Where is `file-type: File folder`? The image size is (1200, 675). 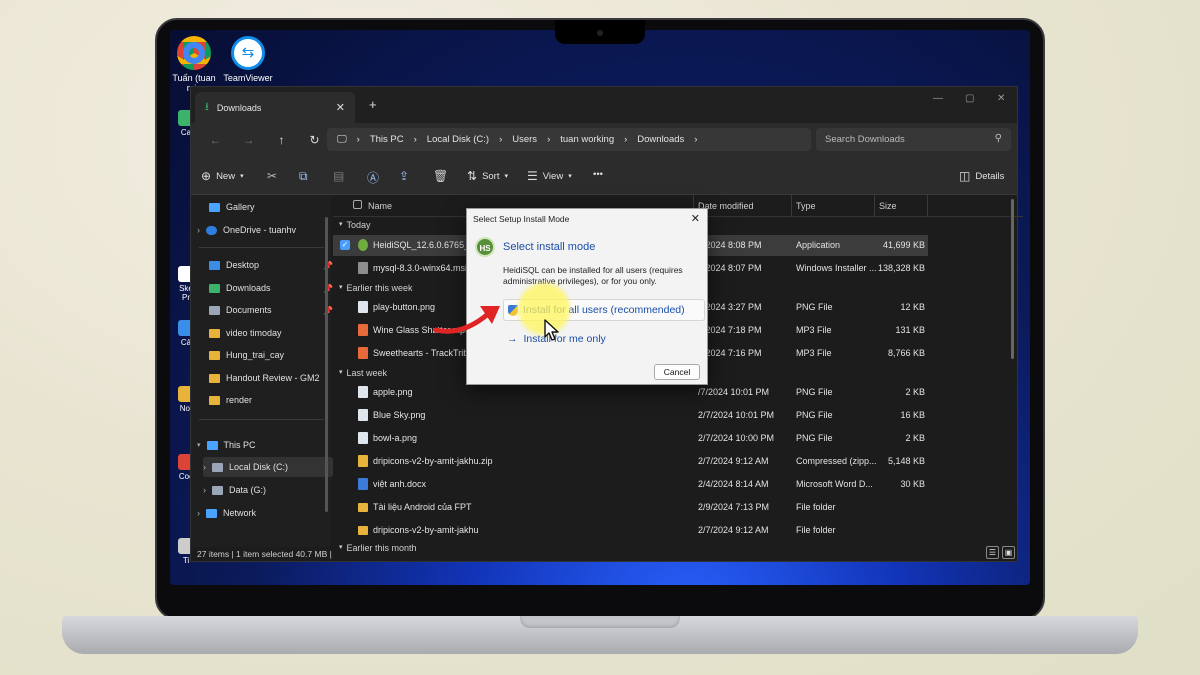 file-type: File folder is located at coordinates (816, 507).